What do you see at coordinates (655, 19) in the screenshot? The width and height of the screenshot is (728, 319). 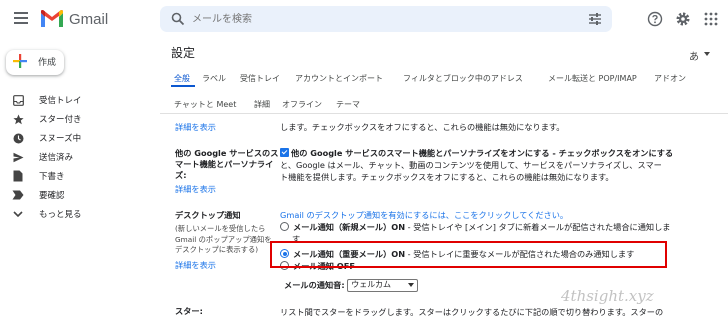 I see `help-icon` at bounding box center [655, 19].